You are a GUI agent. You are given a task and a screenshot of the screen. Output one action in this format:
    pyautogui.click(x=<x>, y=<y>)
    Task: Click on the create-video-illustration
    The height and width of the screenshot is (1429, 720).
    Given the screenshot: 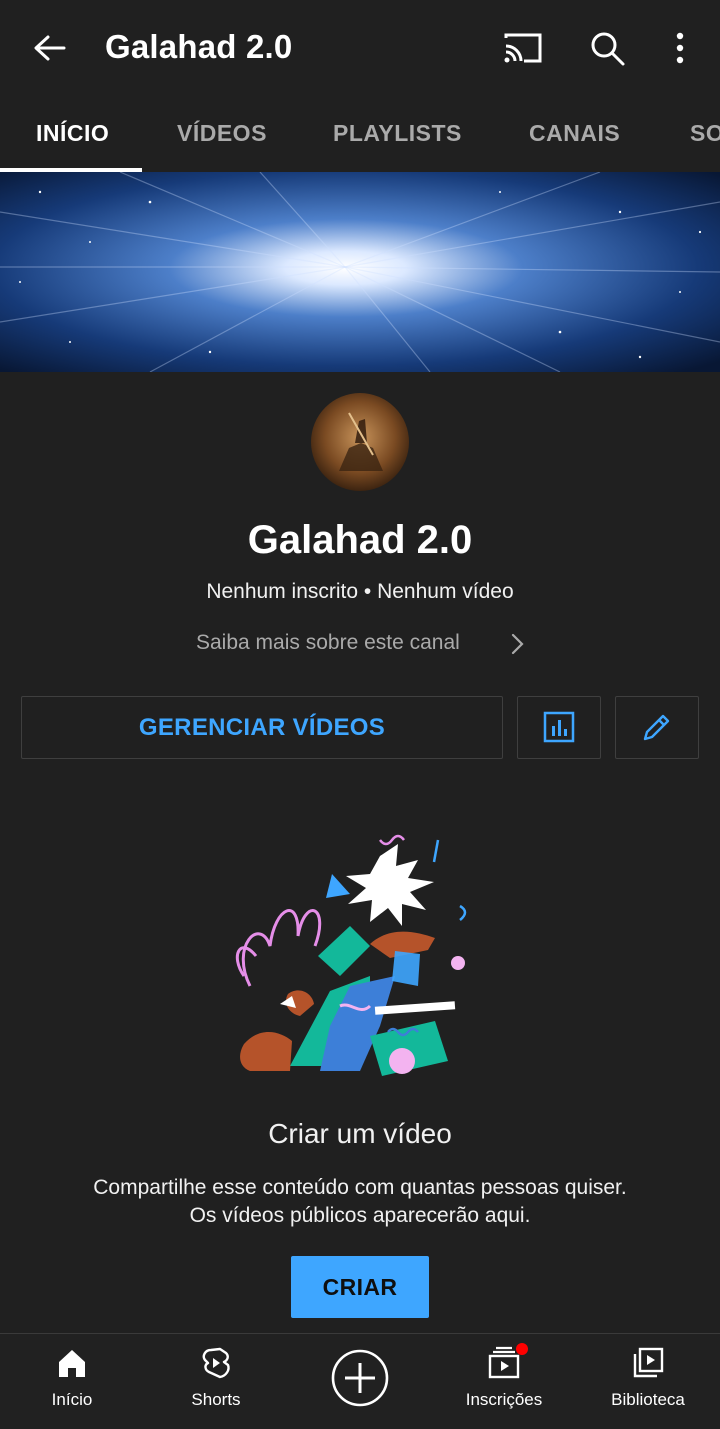 What is the action you would take?
    pyautogui.click(x=360, y=956)
    